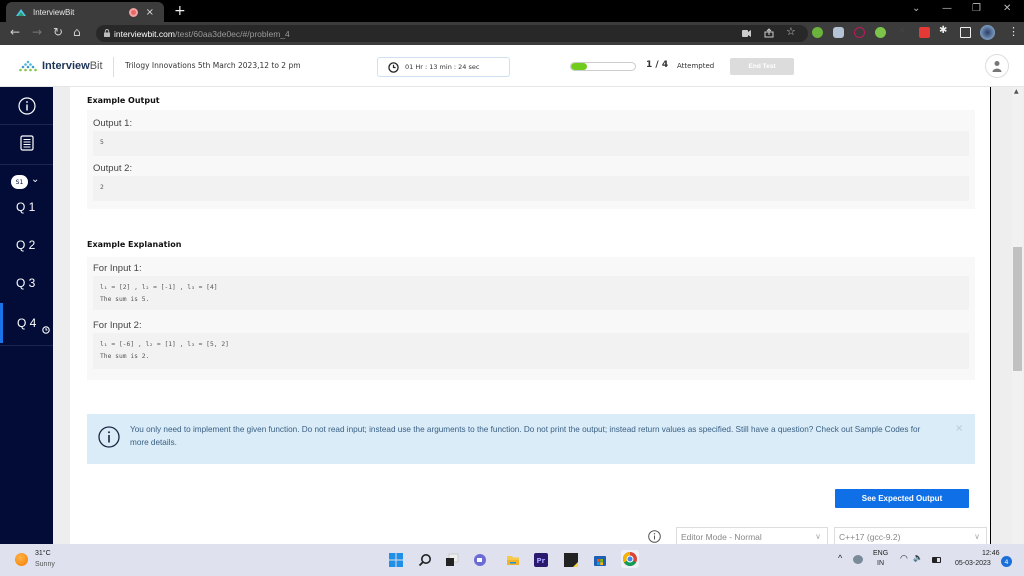  What do you see at coordinates (721, 537) in the screenshot?
I see `editor-mode-value: Editor Mode - Normal` at bounding box center [721, 537].